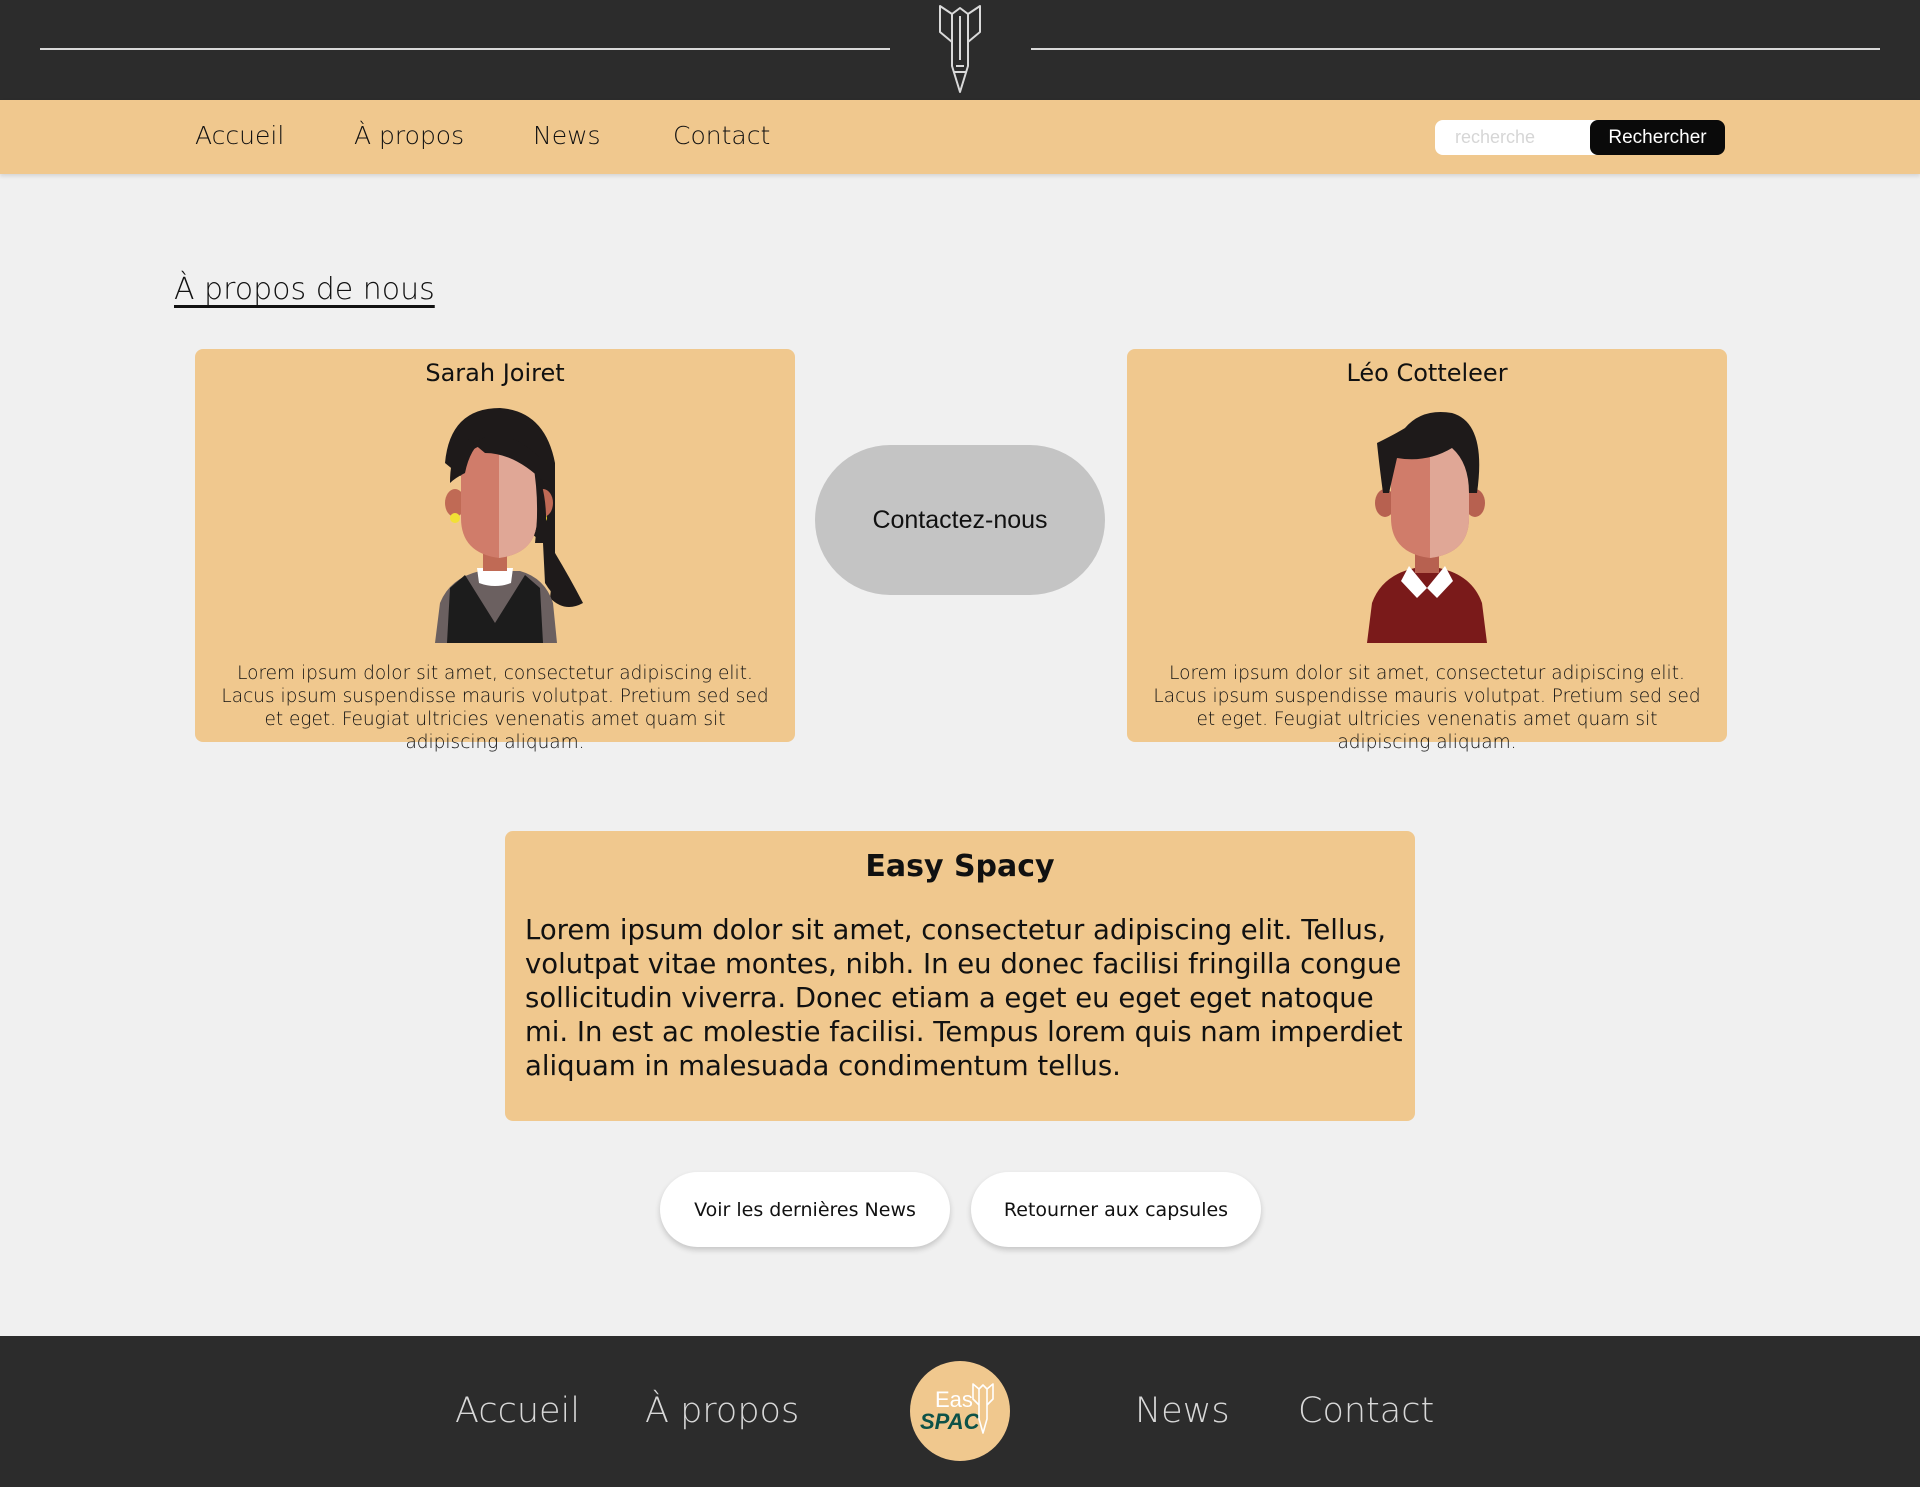 This screenshot has height=1487, width=1920. I want to click on female-avatar-icon, so click(509, 525).